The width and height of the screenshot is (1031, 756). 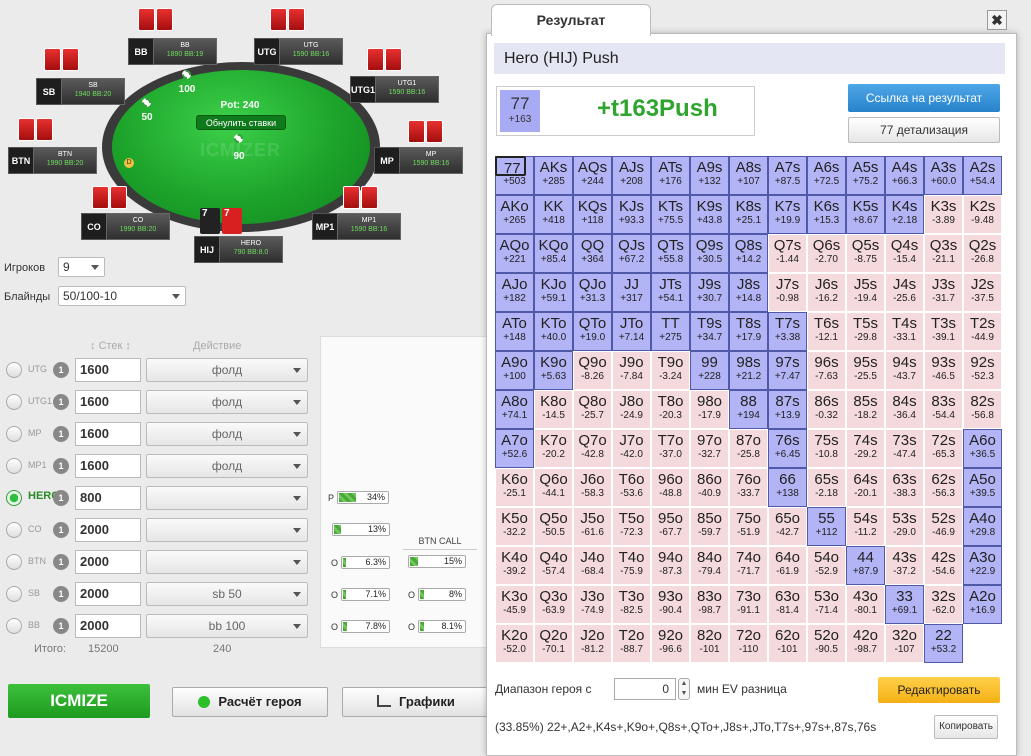 I want to click on range-cell: T7o -37.0, so click(x=670, y=448).